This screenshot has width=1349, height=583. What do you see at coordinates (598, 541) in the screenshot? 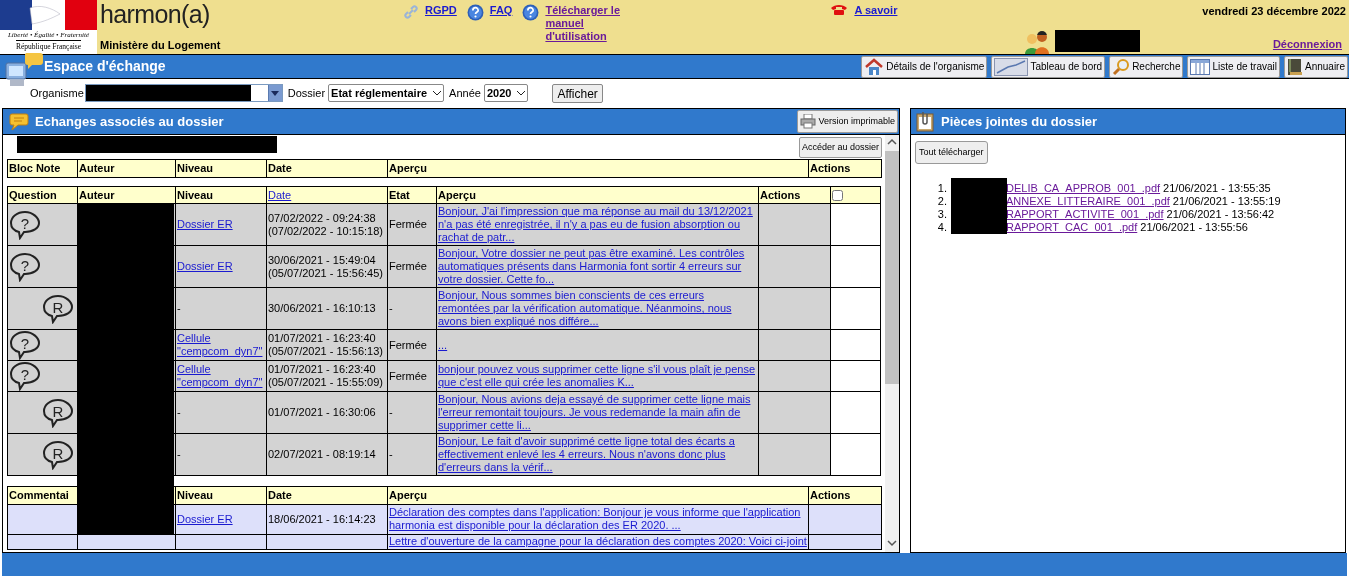
I see `comment-preview-link: Lettre d'ouverture de la campagne pour la déclaration des comptes 2020: Voici ci-joint` at bounding box center [598, 541].